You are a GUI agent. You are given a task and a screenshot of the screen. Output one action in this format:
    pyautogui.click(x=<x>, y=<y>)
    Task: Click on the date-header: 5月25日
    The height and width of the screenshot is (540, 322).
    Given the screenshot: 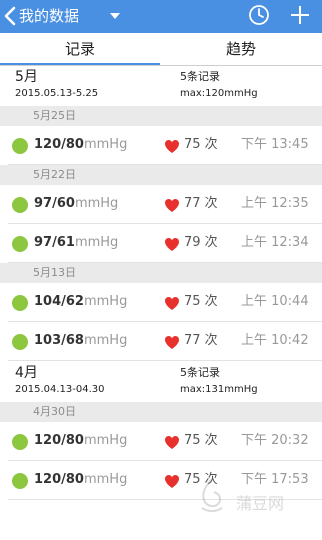 What is the action you would take?
    pyautogui.click(x=161, y=116)
    